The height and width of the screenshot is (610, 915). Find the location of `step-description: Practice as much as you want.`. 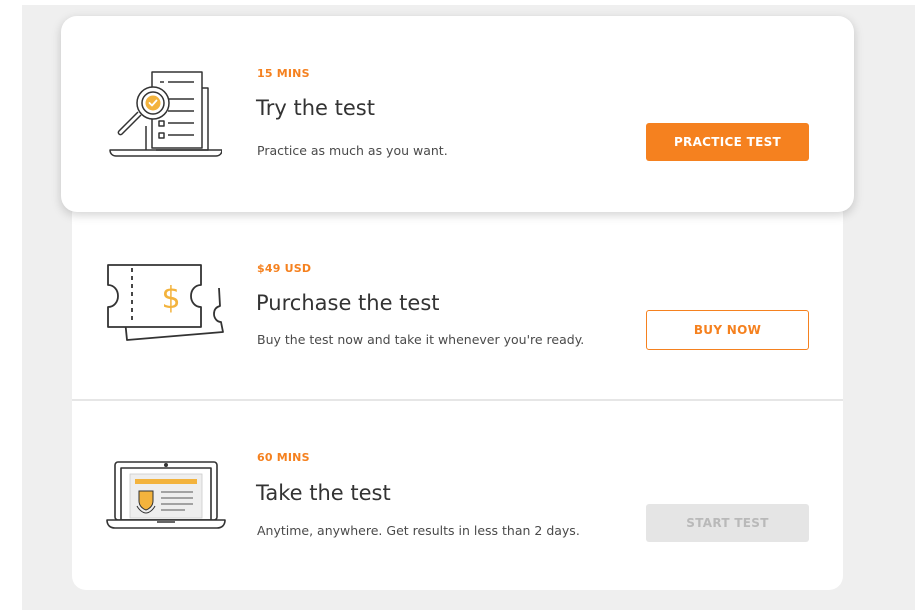

step-description: Practice as much as you want. is located at coordinates (352, 150).